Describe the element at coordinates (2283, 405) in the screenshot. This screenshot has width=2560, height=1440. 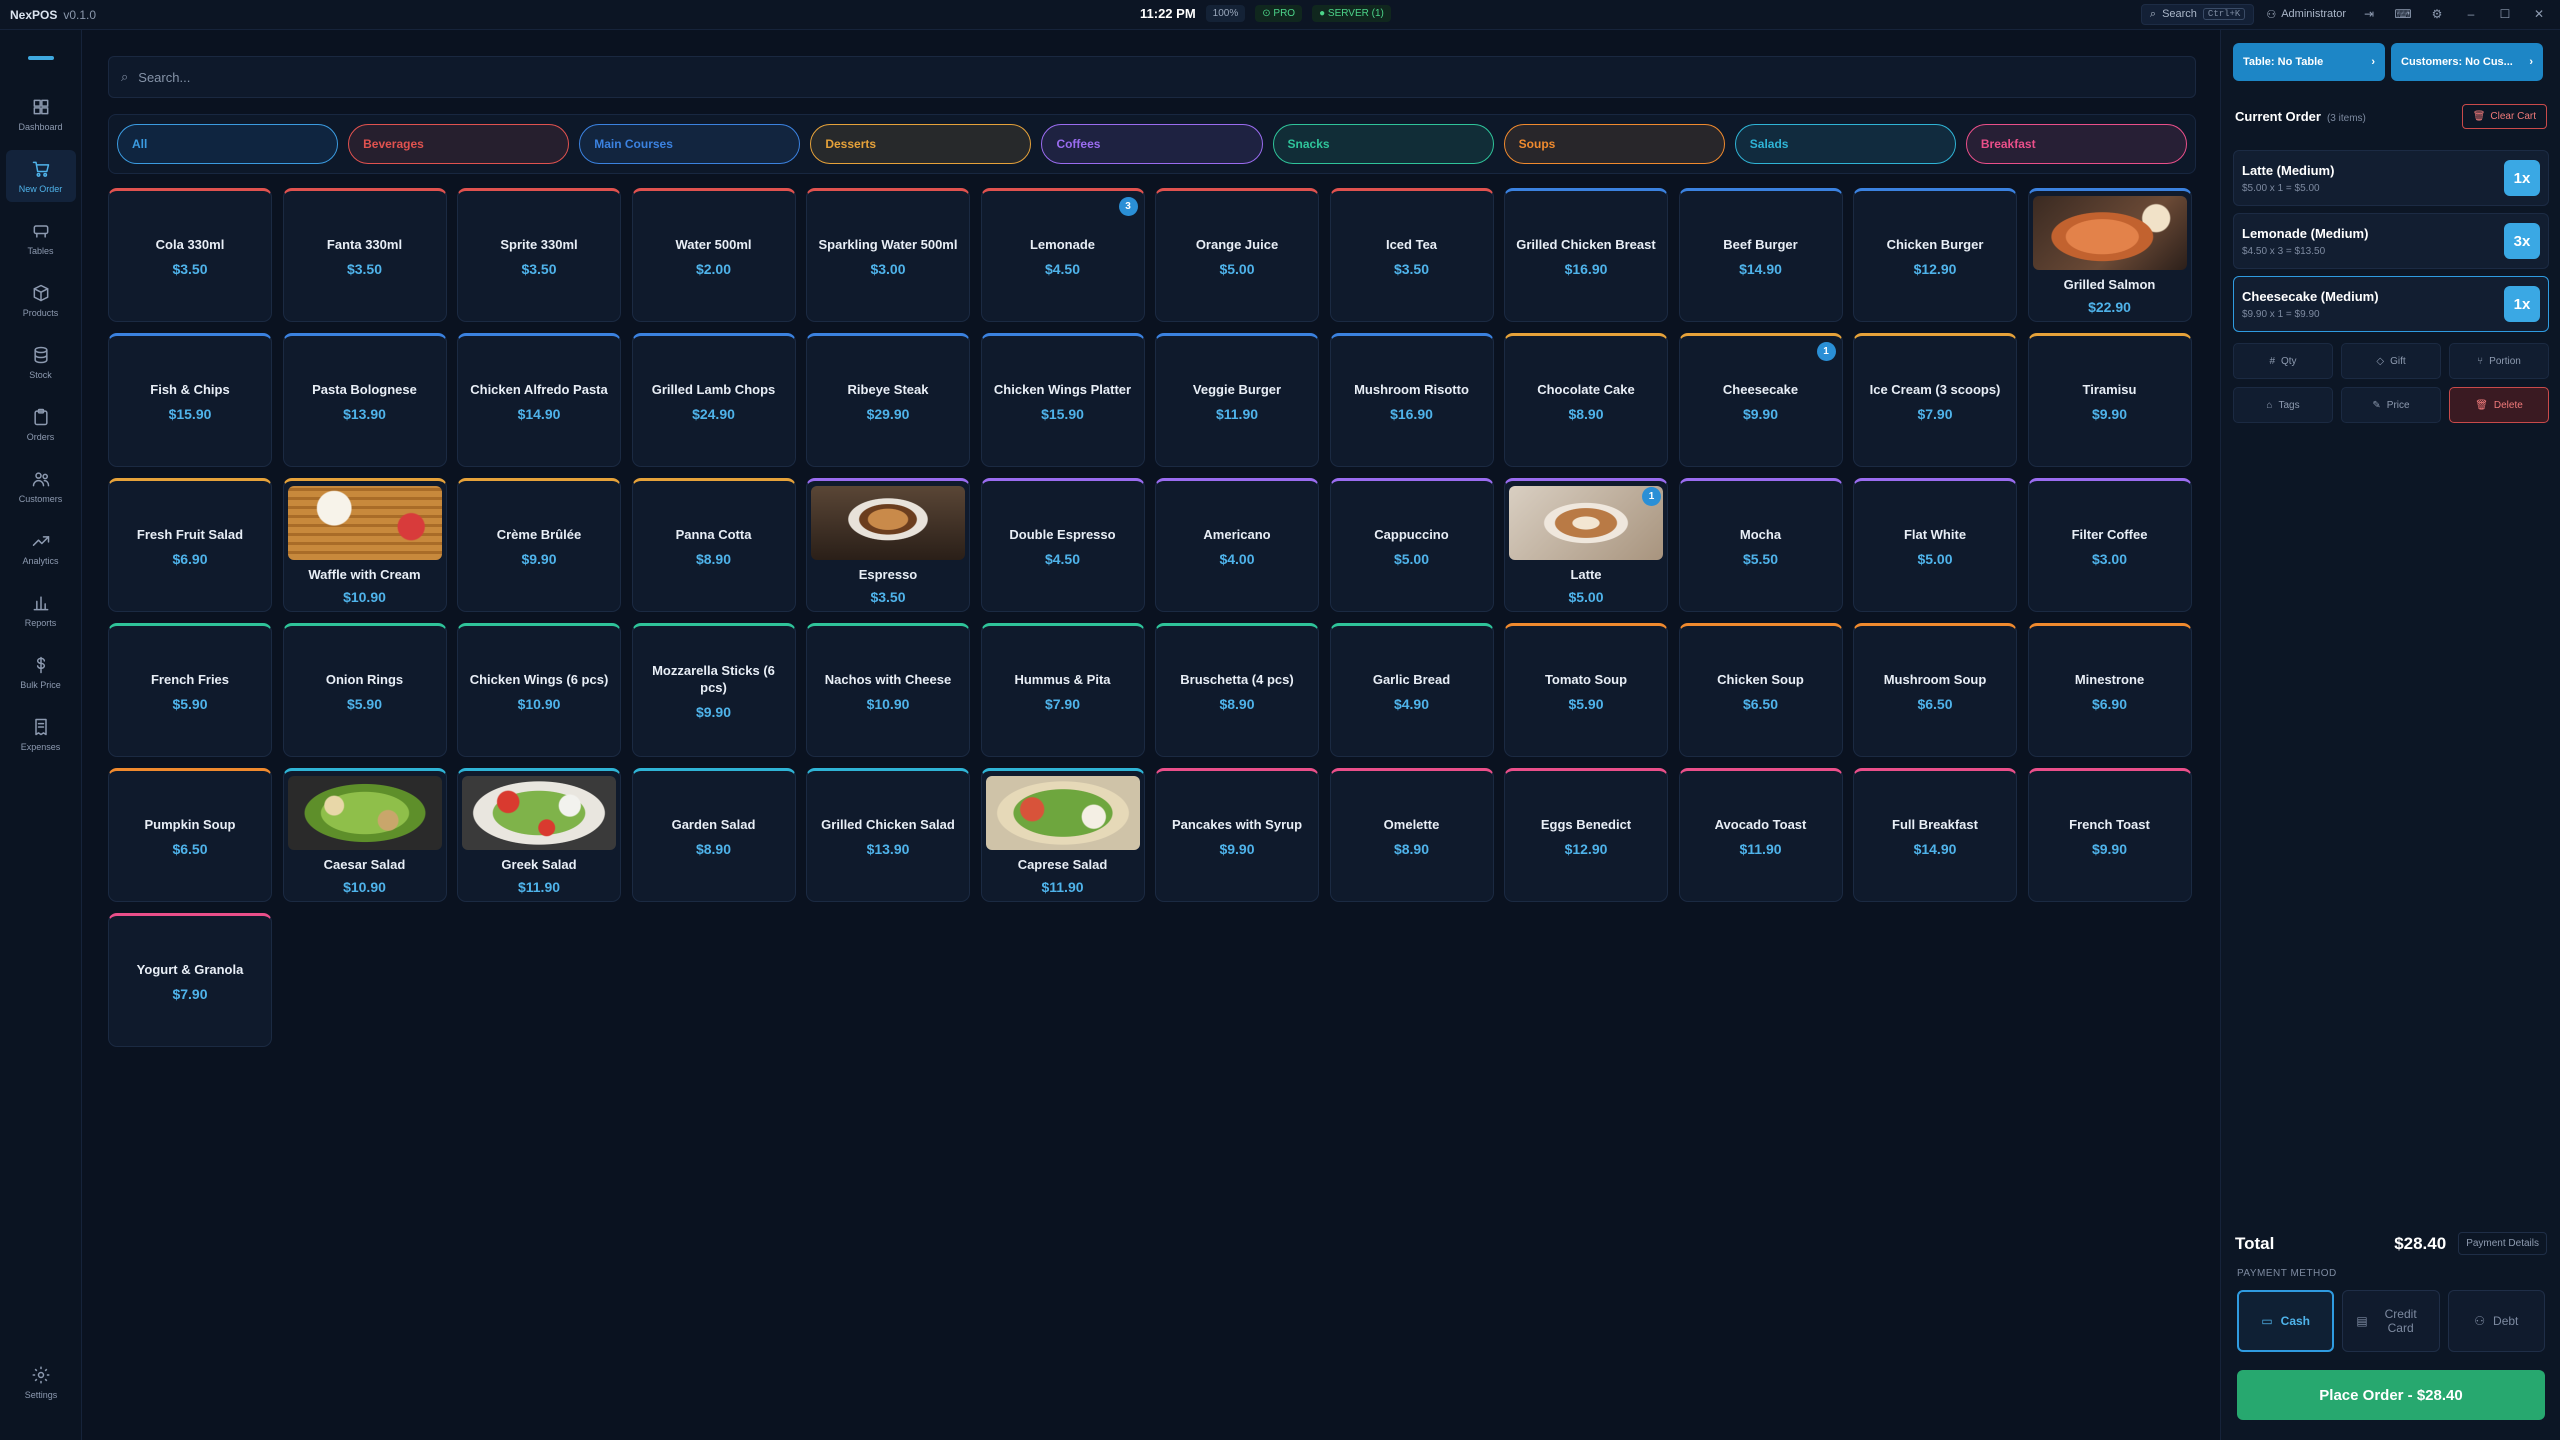
I see `tags-button: ⌂ Tags` at that location.